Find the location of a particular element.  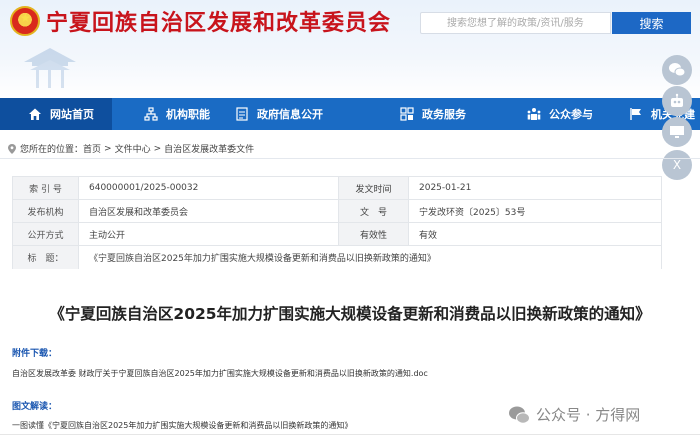

nav-item-org: 机构职能 is located at coordinates (172, 114).